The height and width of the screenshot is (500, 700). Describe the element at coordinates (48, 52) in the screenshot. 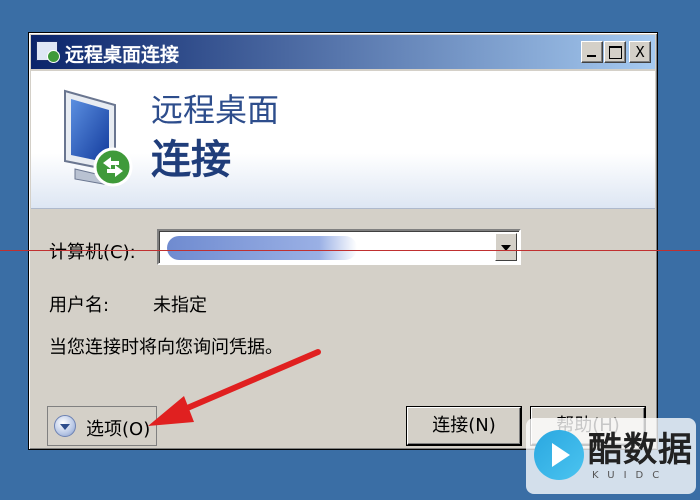

I see `remote-desktop-icon` at that location.